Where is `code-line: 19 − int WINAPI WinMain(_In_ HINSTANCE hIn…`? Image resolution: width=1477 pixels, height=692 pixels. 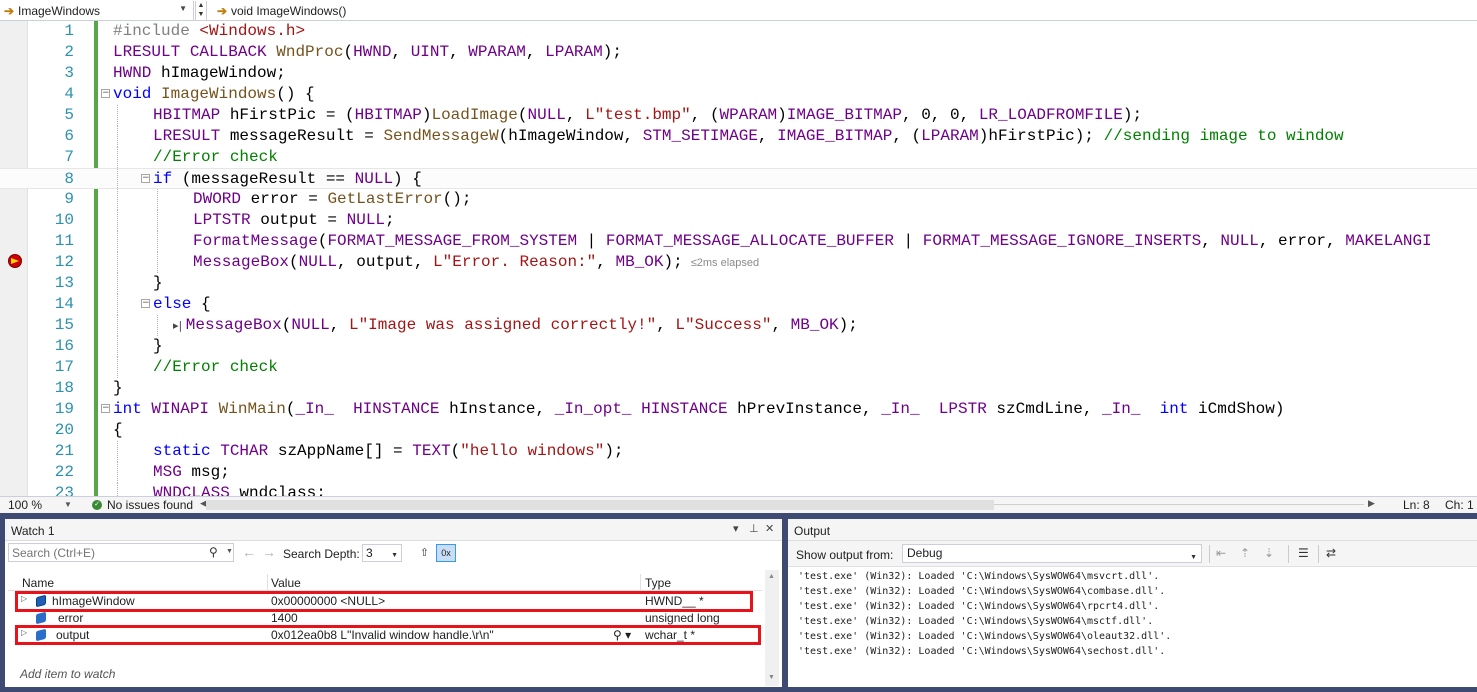 code-line: 19 − int WINAPI WinMain(_In_ HINSTANCE hIn… is located at coordinates (738, 409).